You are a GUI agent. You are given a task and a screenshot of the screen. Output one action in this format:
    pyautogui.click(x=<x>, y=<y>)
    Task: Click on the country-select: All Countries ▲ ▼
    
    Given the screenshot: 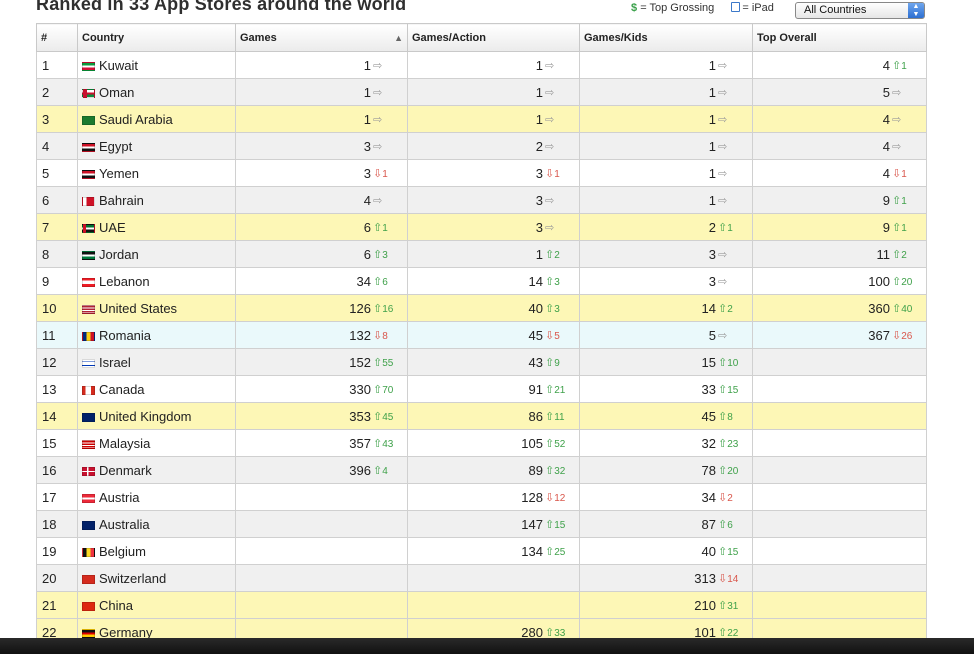 What is the action you would take?
    pyautogui.click(x=860, y=10)
    